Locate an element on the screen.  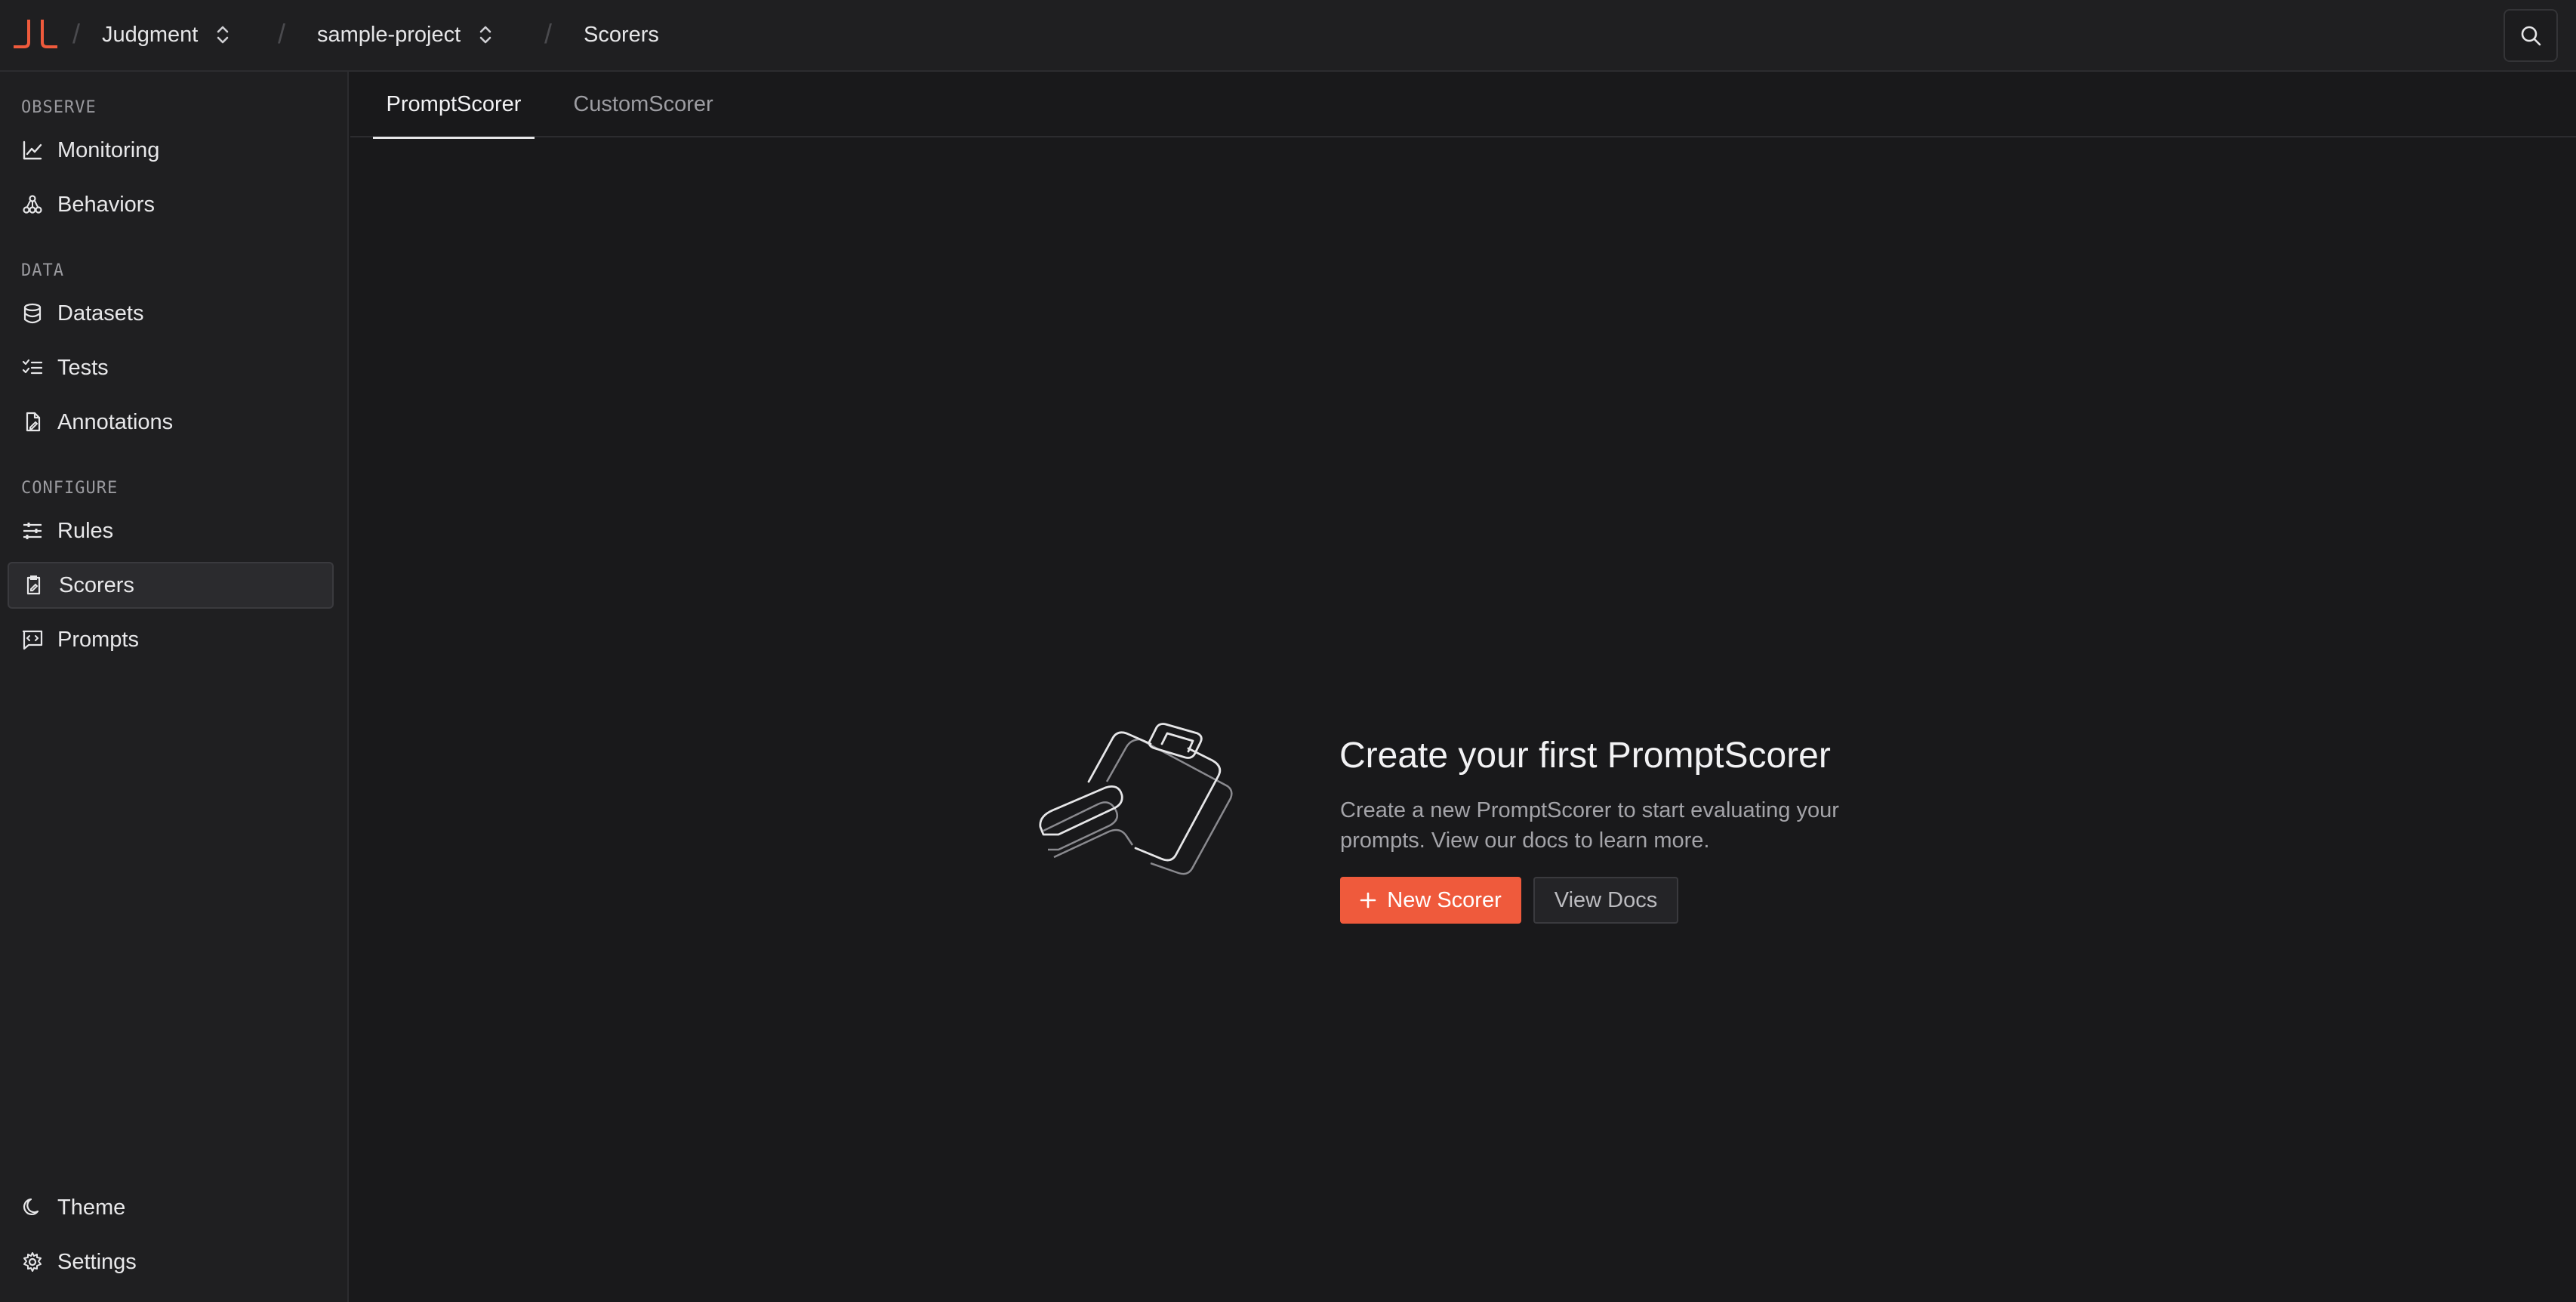
tab-promptscorer: PromptScorer is located at coordinates (454, 105).